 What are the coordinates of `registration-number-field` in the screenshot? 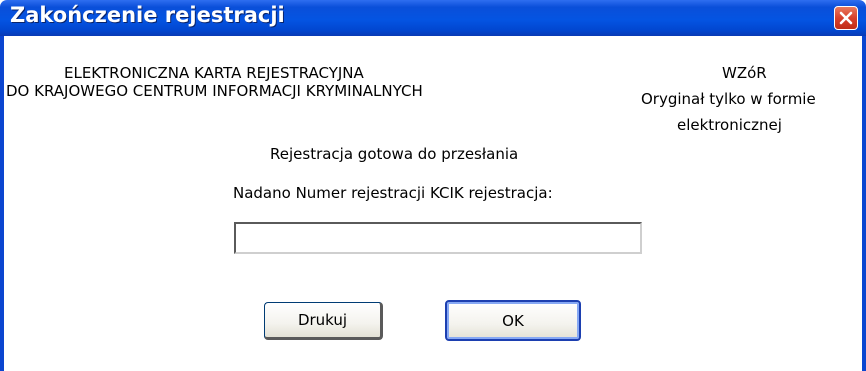 It's located at (438, 238).